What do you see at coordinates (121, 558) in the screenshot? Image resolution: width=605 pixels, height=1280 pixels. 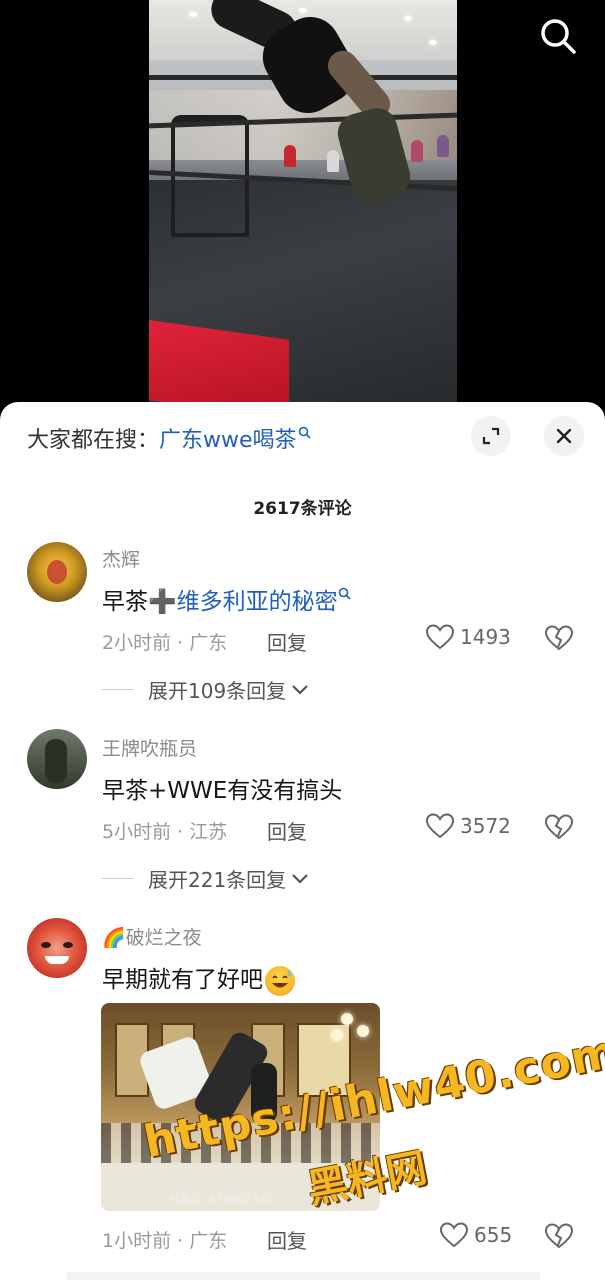 I see `comment-username: 杰辉` at bounding box center [121, 558].